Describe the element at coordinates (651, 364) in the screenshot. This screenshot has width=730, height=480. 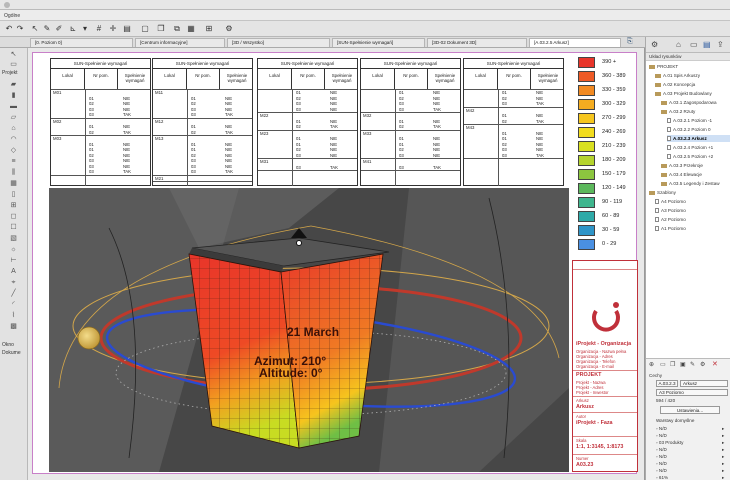
I see `add-icon: ⊕` at that location.